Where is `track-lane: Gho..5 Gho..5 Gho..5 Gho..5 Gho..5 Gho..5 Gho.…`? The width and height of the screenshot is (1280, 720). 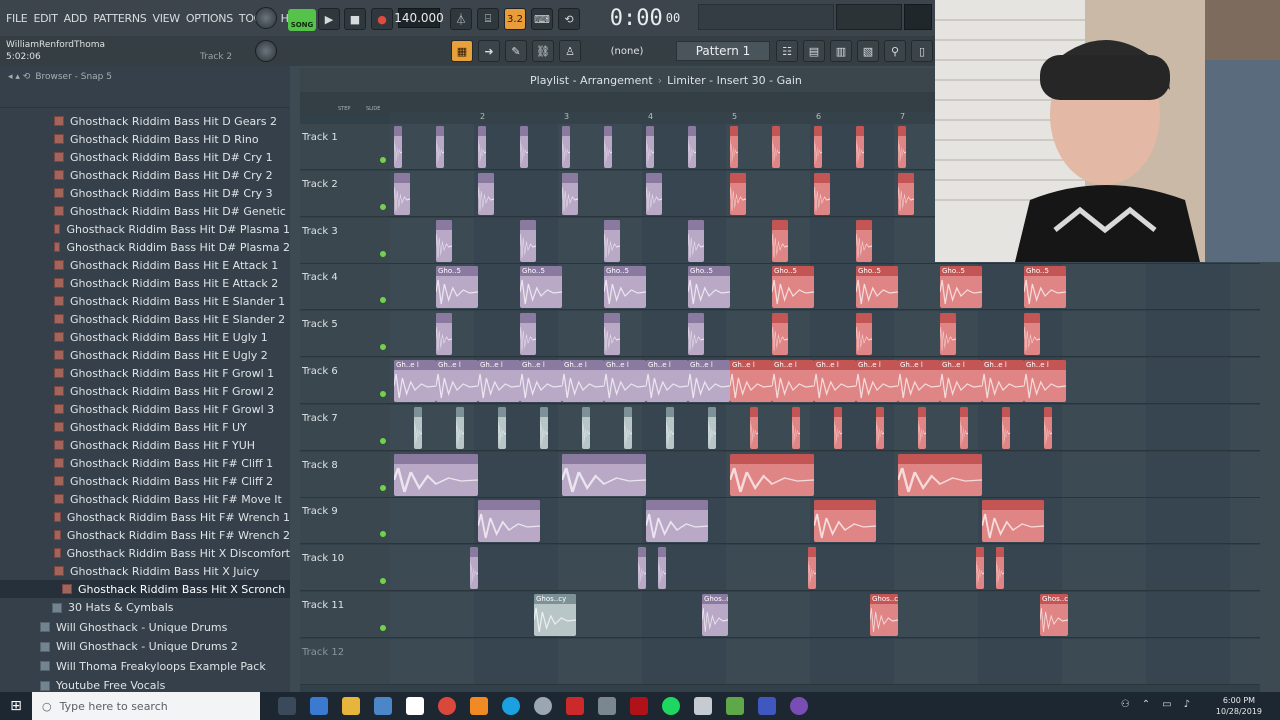
track-lane: Gho..5 Gho..5 Gho..5 Gho..5 Gho..5 Gho..5 Gho.… is located at coordinates (825, 287).